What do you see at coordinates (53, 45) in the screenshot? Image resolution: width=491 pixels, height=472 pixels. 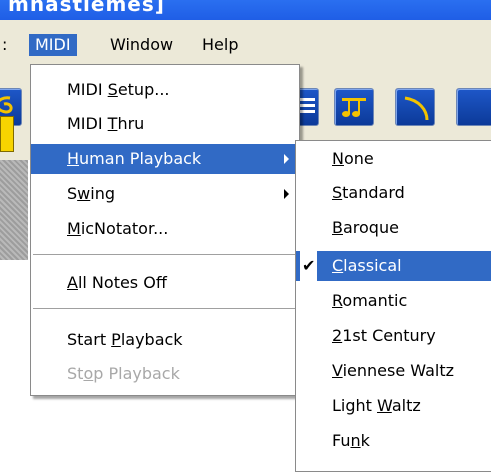 I see `menu-item-midi: MIDI` at bounding box center [53, 45].